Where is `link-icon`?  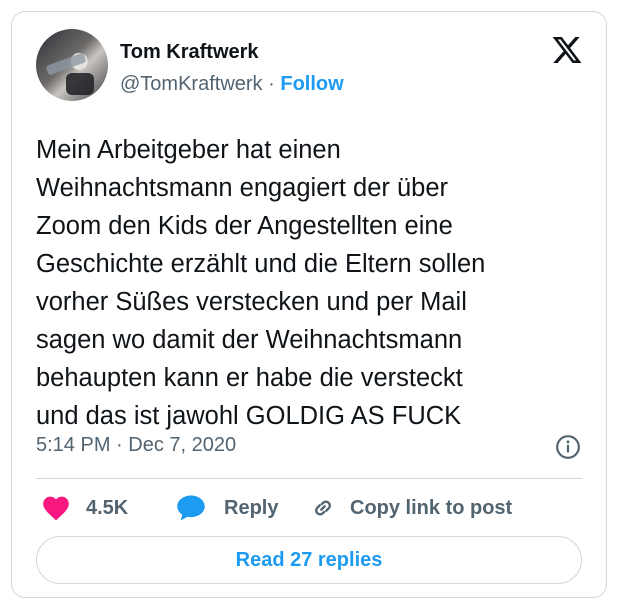 link-icon is located at coordinates (323, 508).